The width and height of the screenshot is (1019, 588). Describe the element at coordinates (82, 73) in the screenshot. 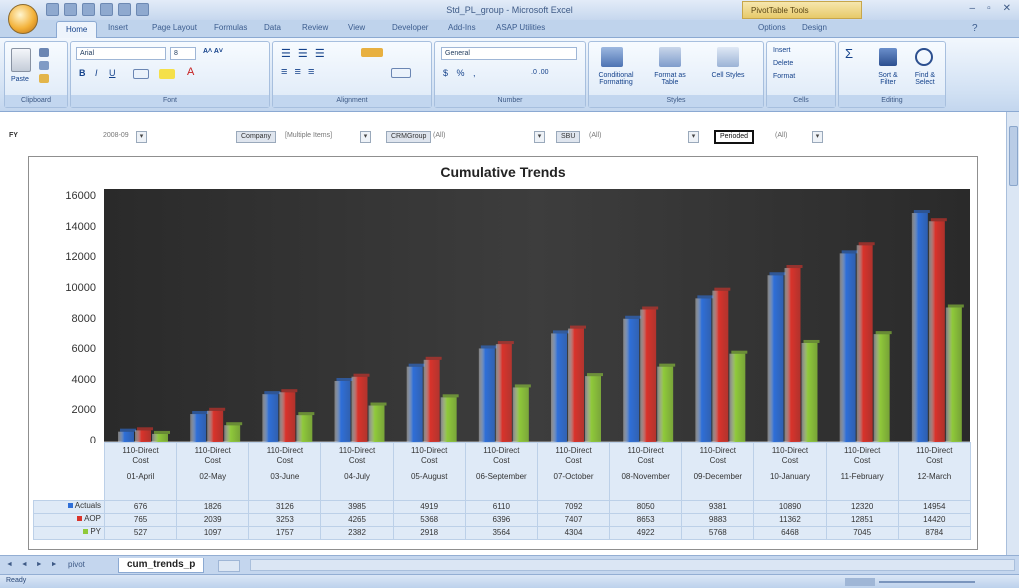

I see `bold-icon: B` at that location.